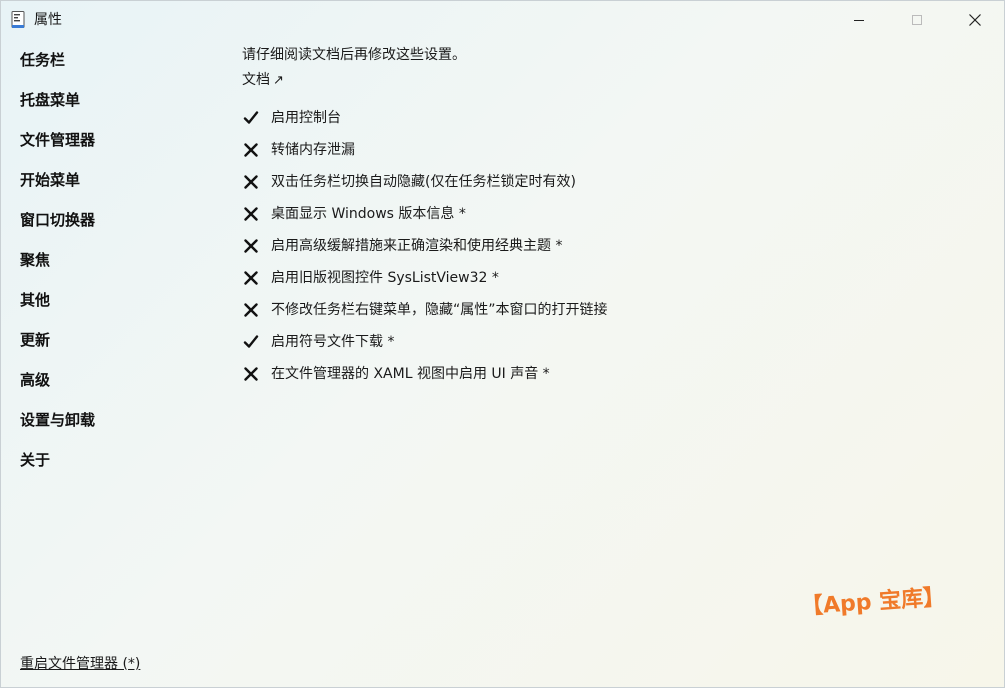 Image resolution: width=1005 pixels, height=688 pixels. What do you see at coordinates (278, 80) in the screenshot?
I see `external-link-icon: ↗` at bounding box center [278, 80].